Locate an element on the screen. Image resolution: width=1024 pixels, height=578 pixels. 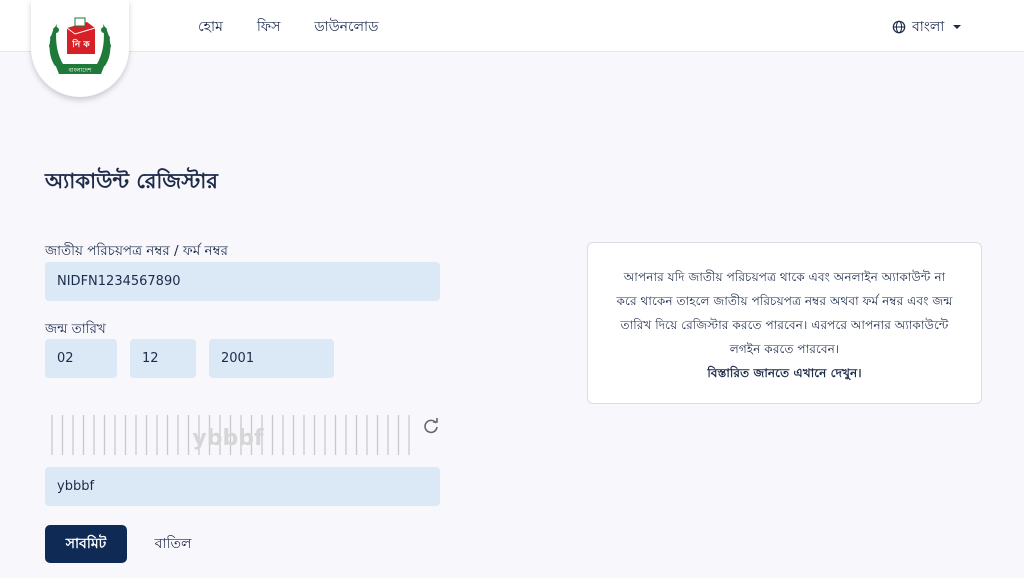
submit-button: সাবমিট is located at coordinates (86, 544).